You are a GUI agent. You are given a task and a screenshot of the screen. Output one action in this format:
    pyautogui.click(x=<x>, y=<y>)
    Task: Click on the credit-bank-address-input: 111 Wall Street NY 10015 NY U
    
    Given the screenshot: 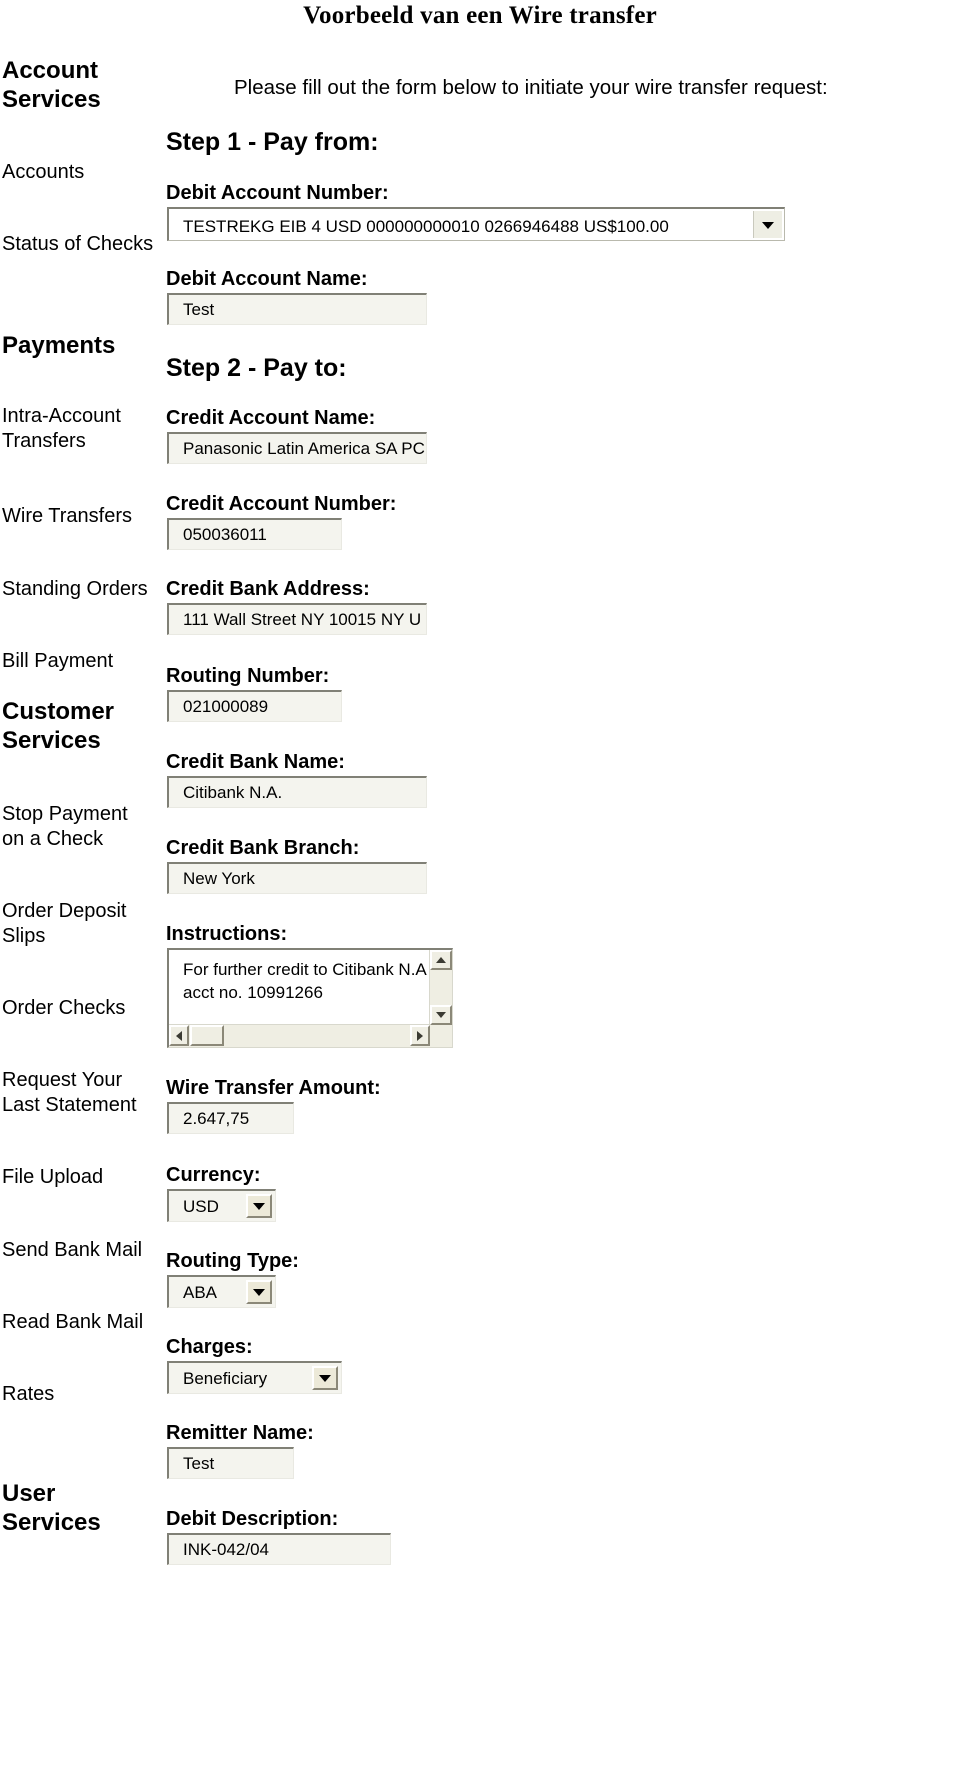 What is the action you would take?
    pyautogui.click(x=297, y=619)
    